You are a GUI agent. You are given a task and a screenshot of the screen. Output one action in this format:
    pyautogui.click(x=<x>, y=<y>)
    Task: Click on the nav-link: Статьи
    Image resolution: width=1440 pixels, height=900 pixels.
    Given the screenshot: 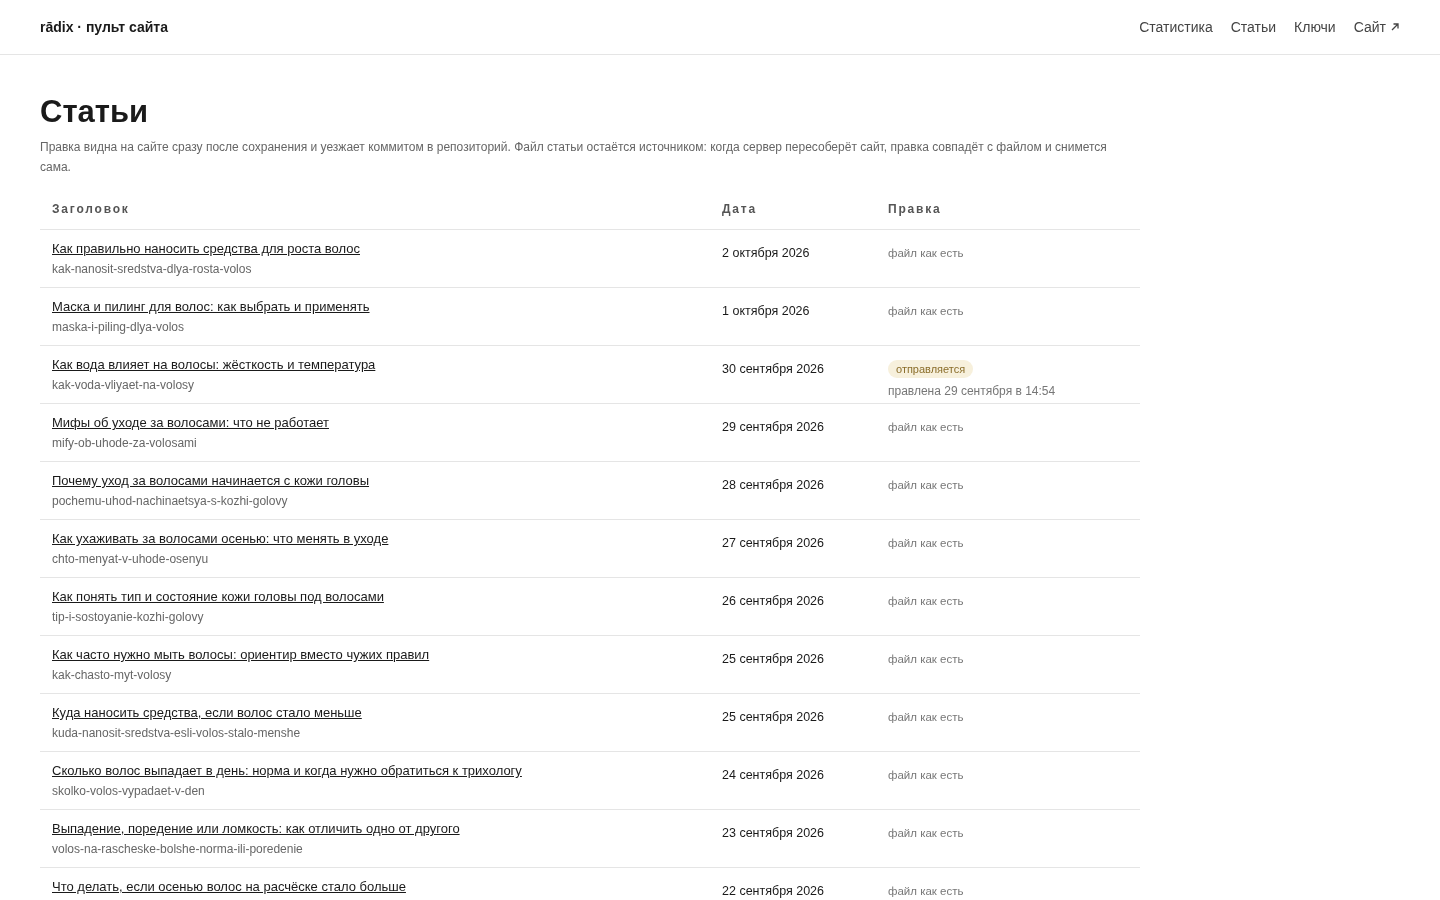 What is the action you would take?
    pyautogui.click(x=1253, y=27)
    